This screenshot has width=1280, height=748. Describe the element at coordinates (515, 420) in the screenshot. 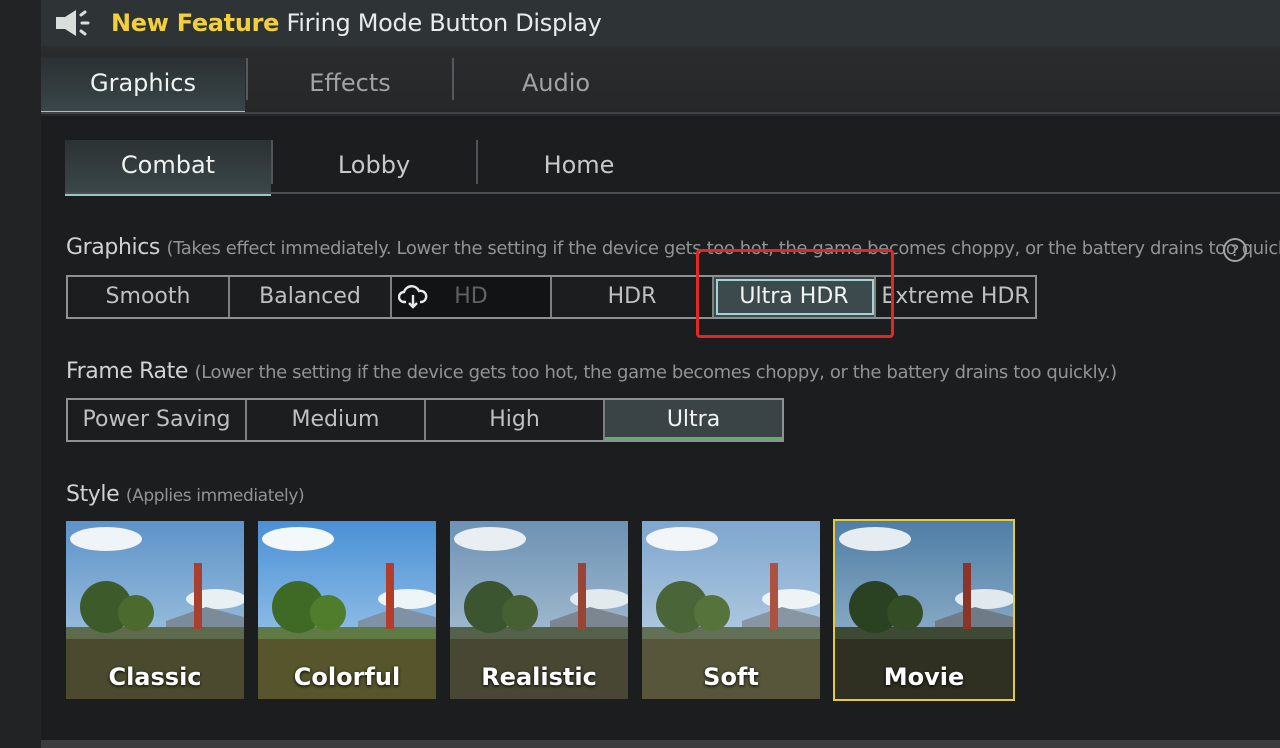

I see `frame-rate-option-high: High` at that location.